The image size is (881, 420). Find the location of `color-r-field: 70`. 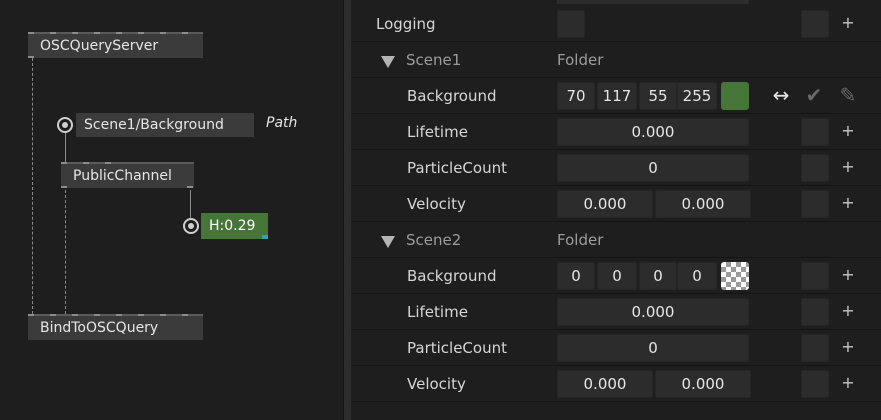

color-r-field: 70 is located at coordinates (576, 96).